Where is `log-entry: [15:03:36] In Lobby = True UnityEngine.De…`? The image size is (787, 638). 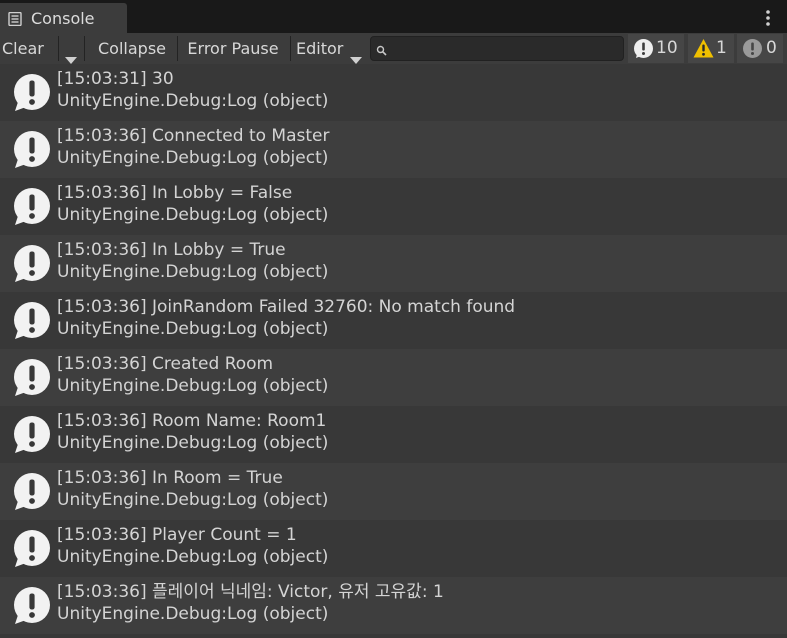
log-entry: [15:03:36] In Lobby = True UnityEngine.De… is located at coordinates (393, 263).